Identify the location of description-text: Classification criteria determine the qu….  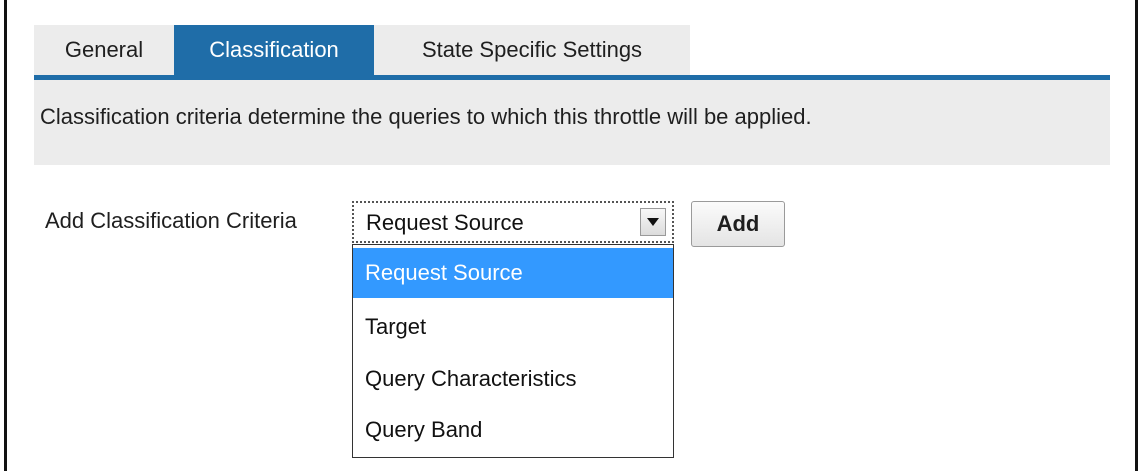
(426, 116).